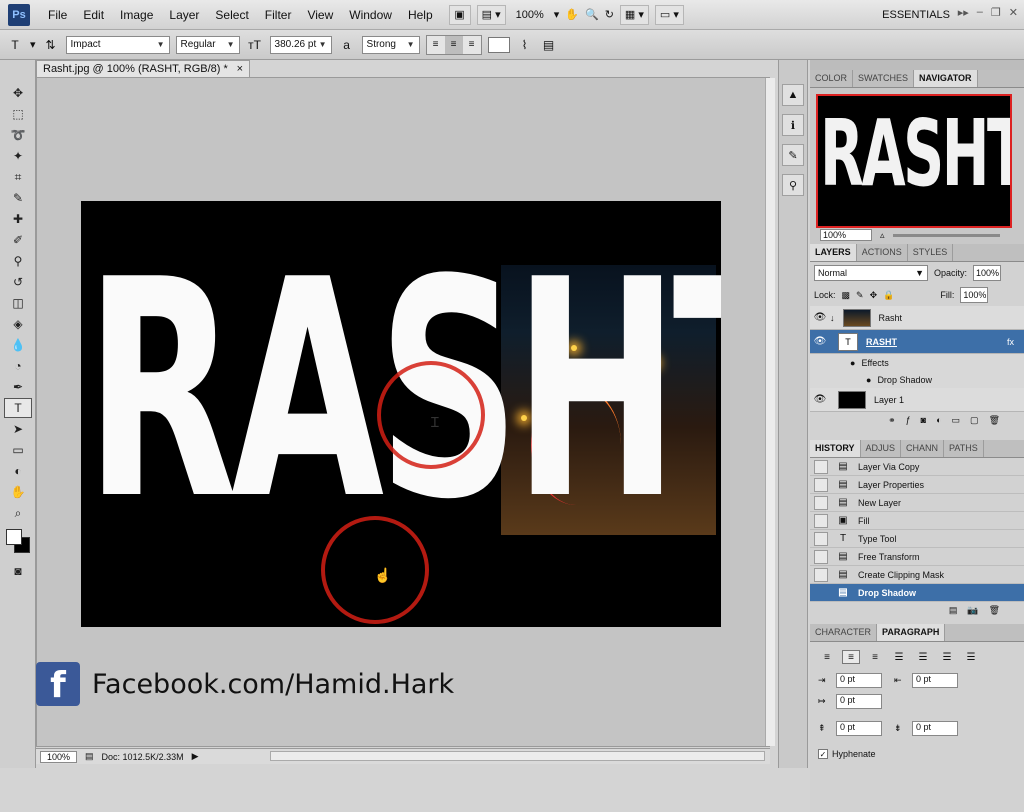  I want to click on panel-collapse-bar, so click(917, 65).